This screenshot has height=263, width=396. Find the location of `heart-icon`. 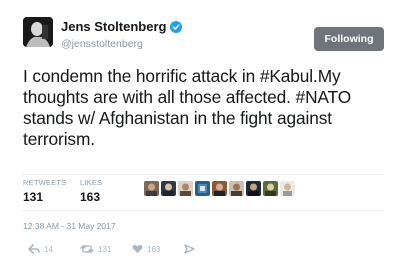

heart-icon is located at coordinates (137, 248).